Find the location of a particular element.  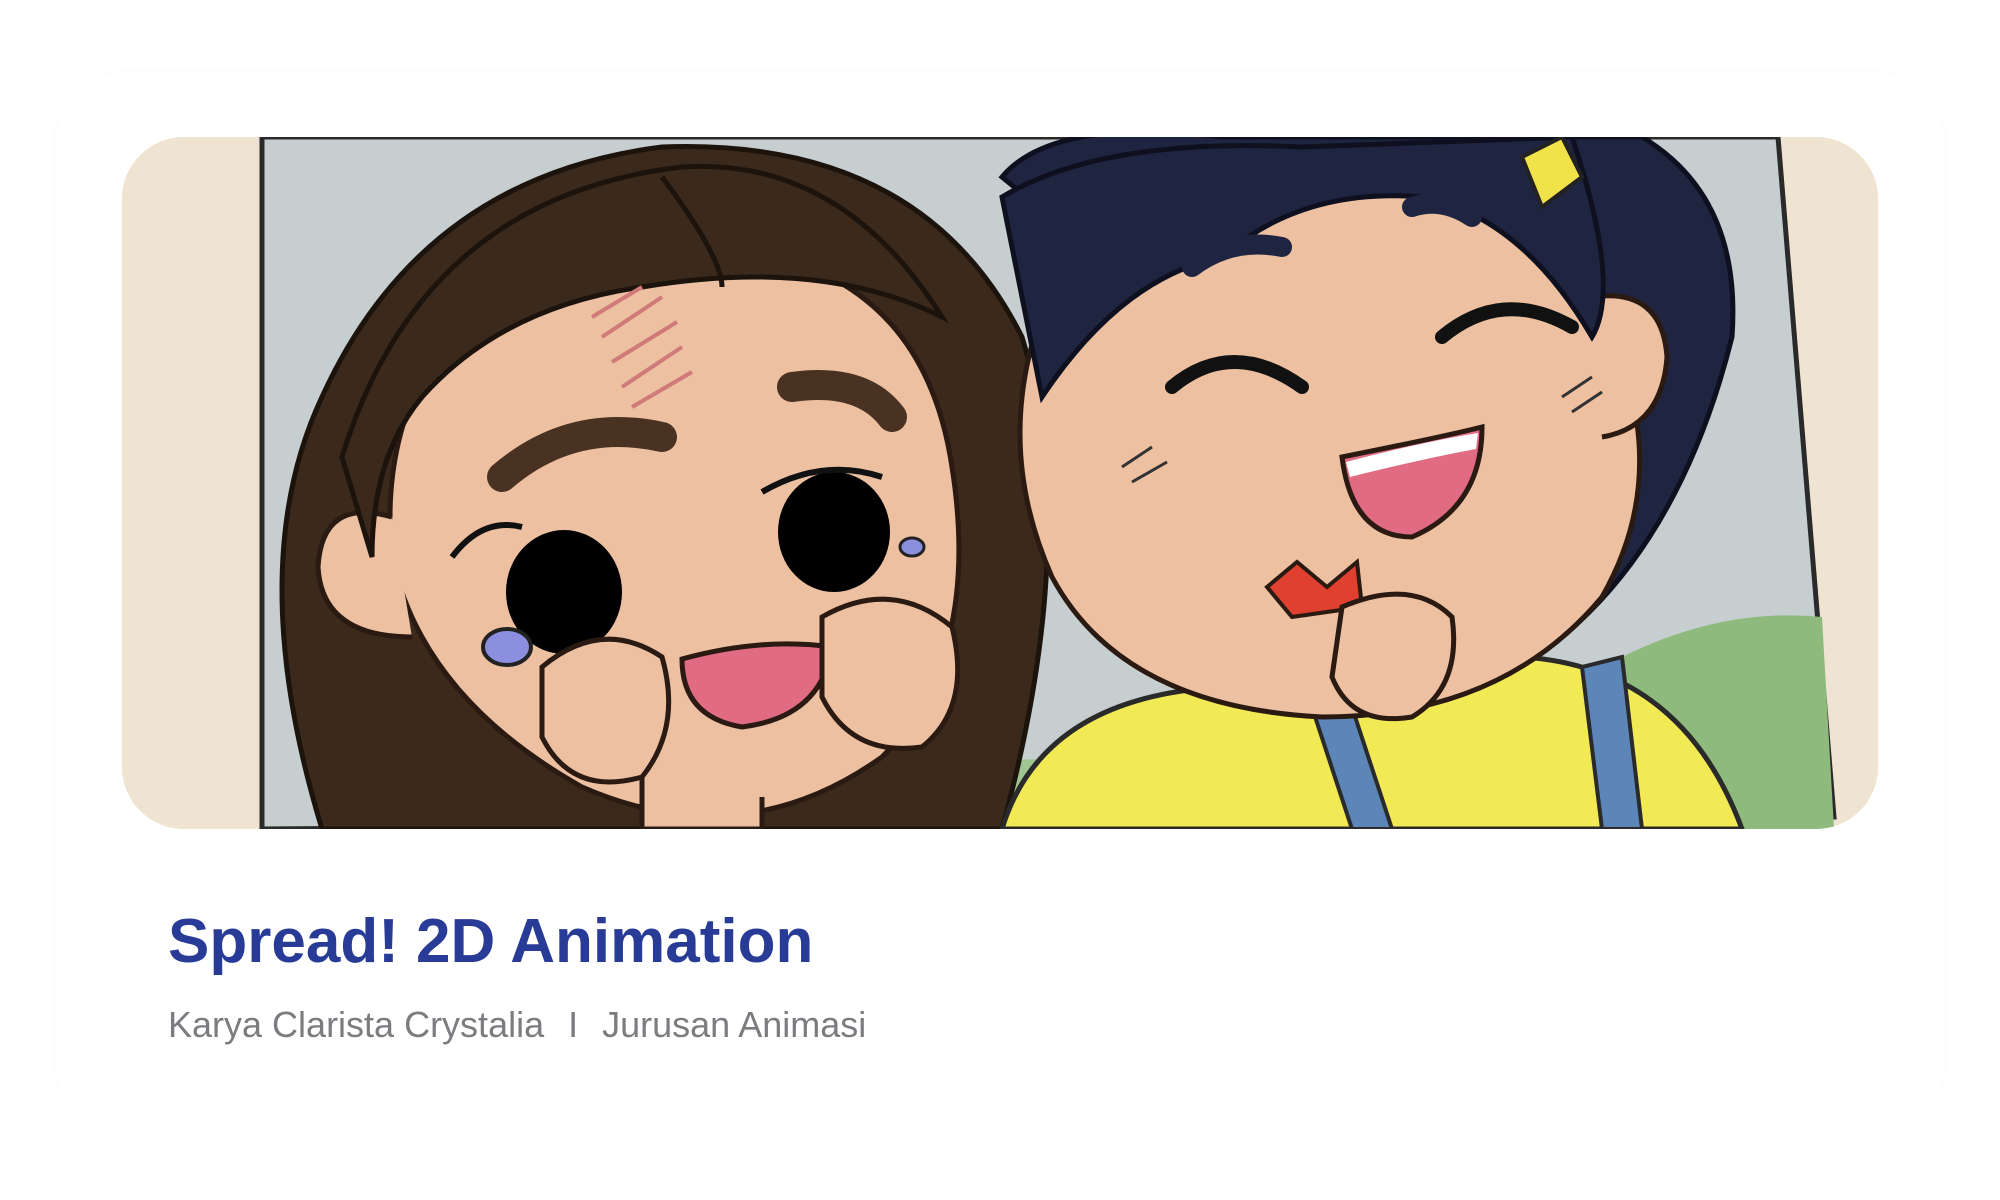

artwork-credit: Karya Clarista Crystalia I Jurusan Animasi is located at coordinates (517, 1024).